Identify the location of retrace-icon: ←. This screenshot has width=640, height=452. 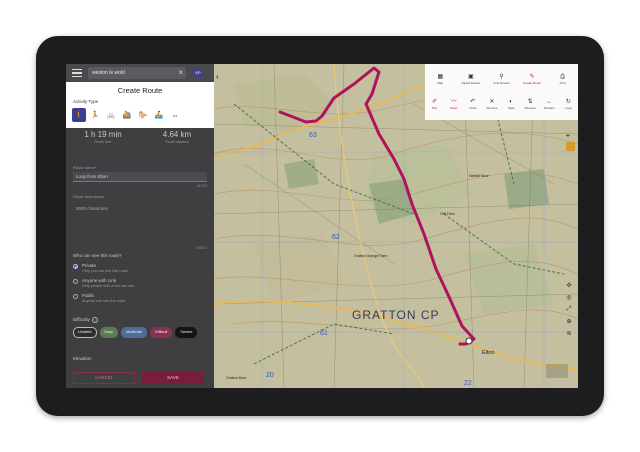
(549, 102).